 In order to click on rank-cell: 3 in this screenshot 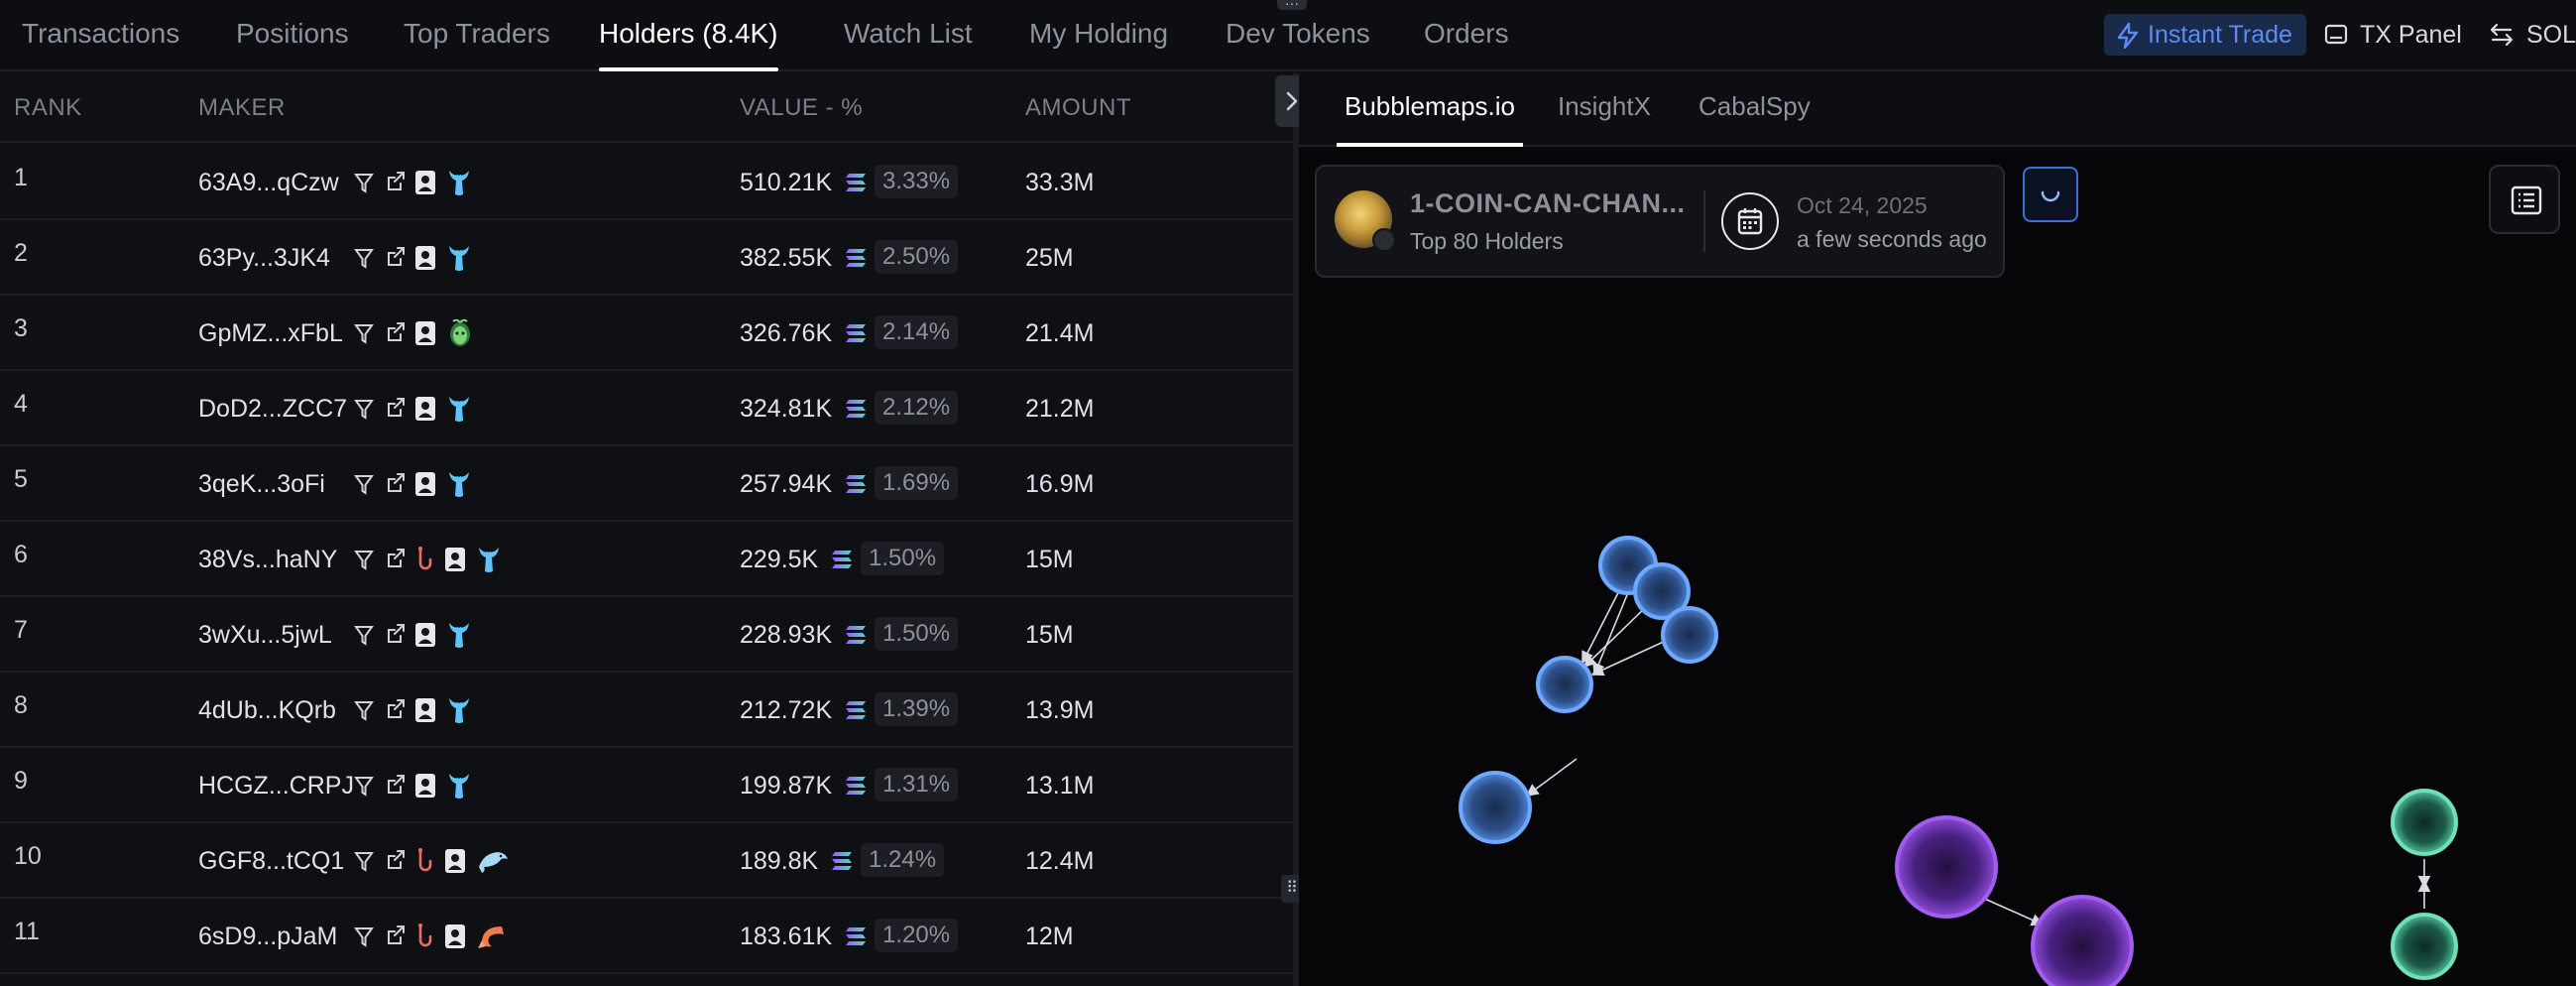, I will do `click(21, 328)`.